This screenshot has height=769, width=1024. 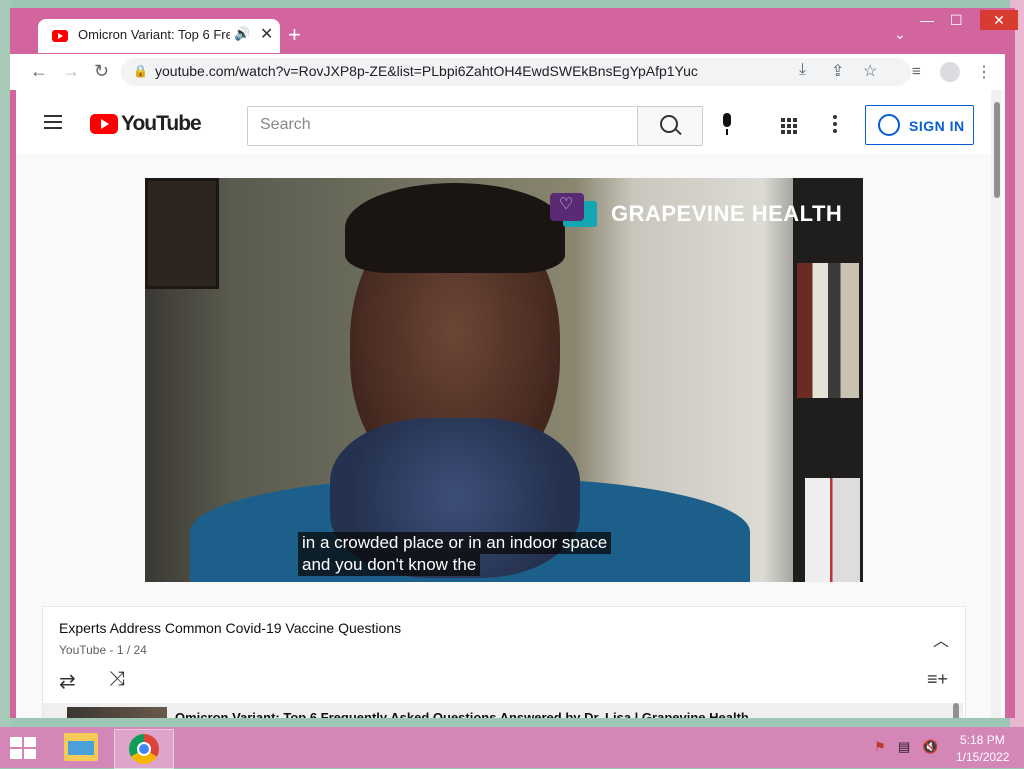 I want to click on youtube-logo-icon, so click(x=104, y=124).